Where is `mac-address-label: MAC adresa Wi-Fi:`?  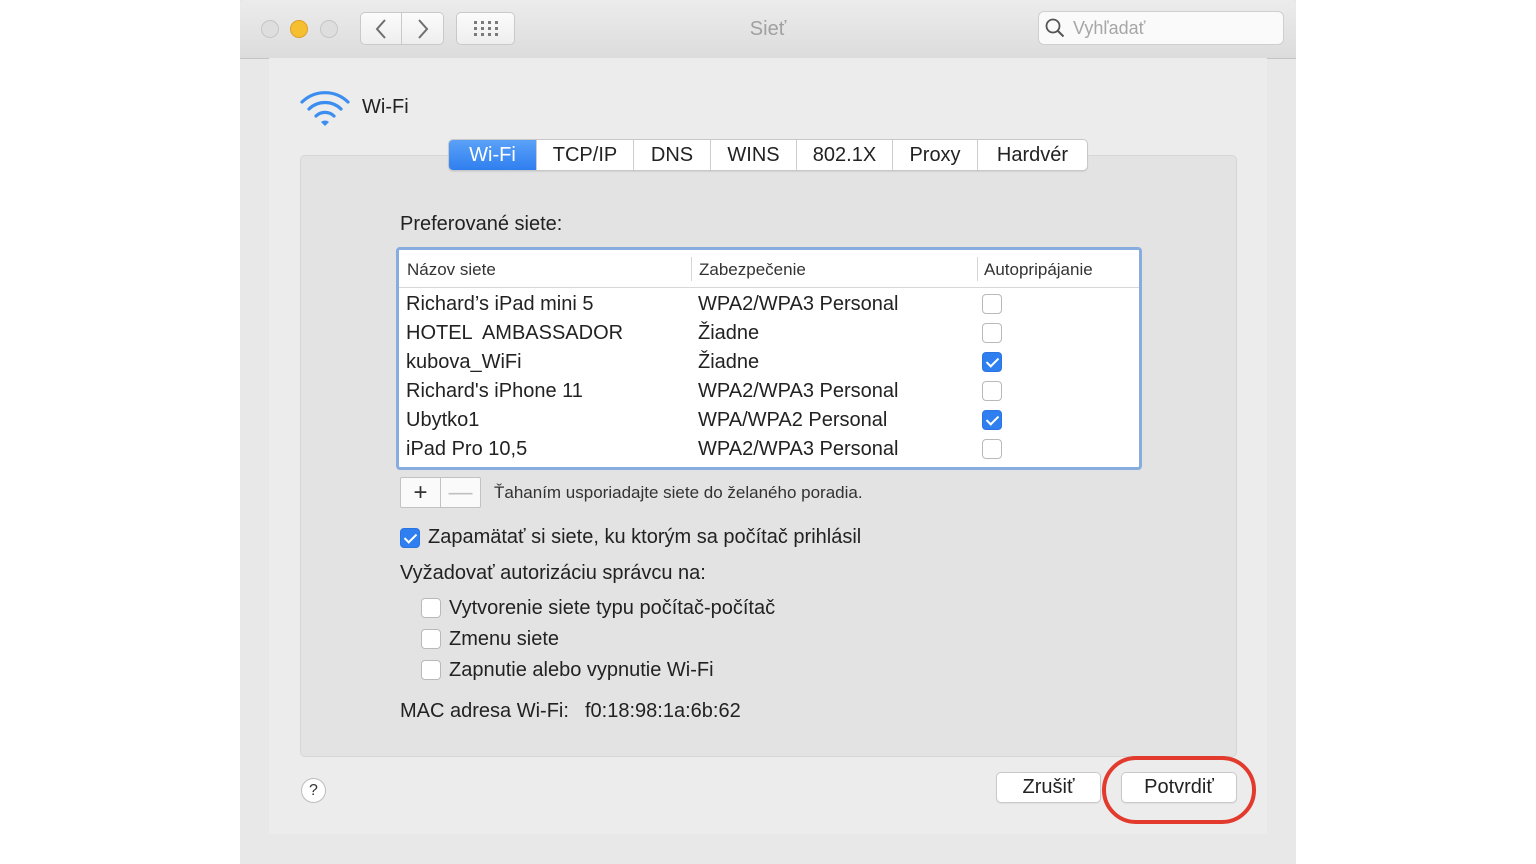
mac-address-label: MAC adresa Wi-Fi: is located at coordinates (484, 711).